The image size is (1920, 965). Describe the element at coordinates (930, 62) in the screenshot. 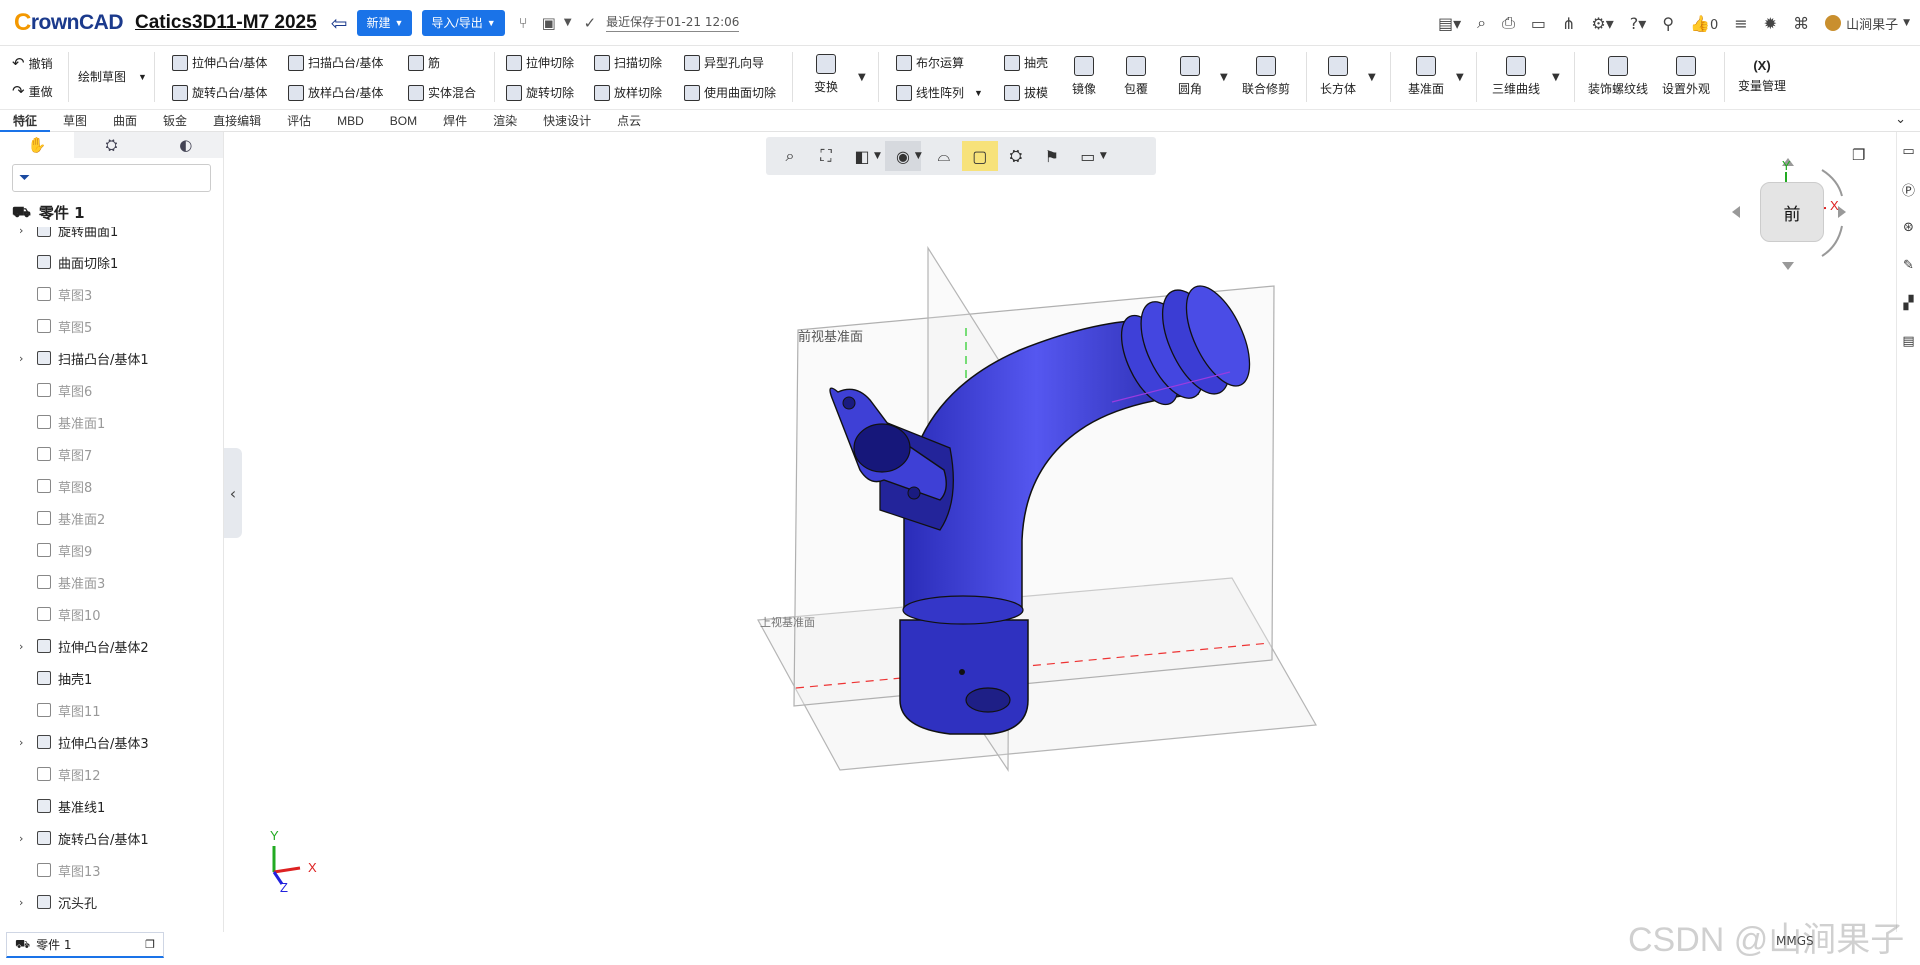

I see `boolean-button: 布尔运算` at that location.